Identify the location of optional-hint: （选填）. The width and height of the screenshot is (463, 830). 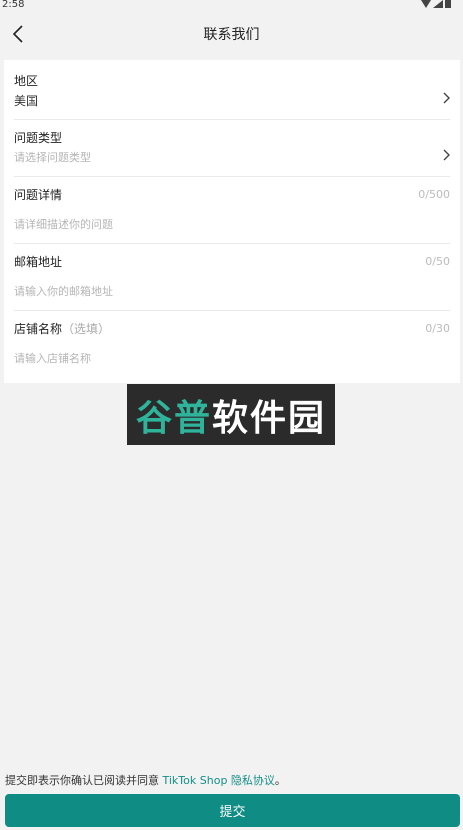
(86, 329).